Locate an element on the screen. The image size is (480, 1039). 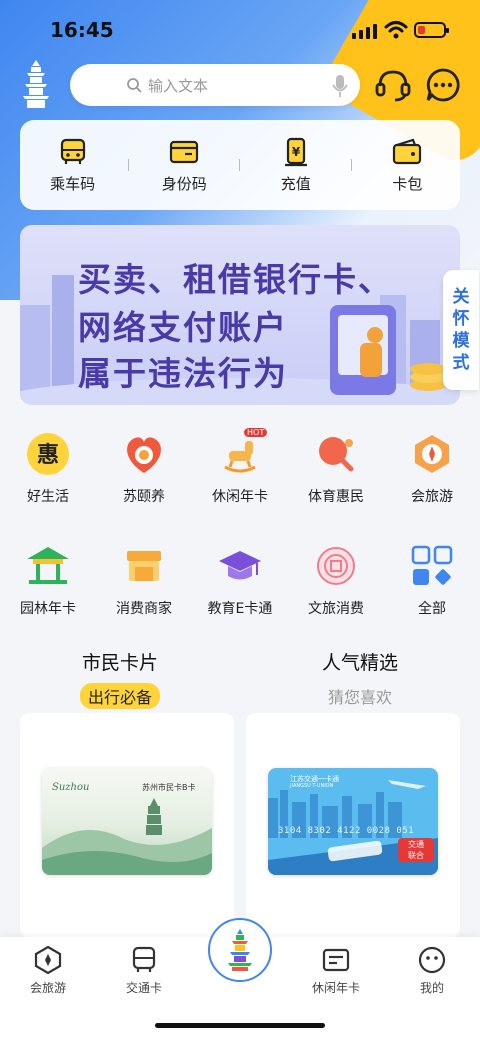
quick-action-label: 卡包 is located at coordinates (407, 183).